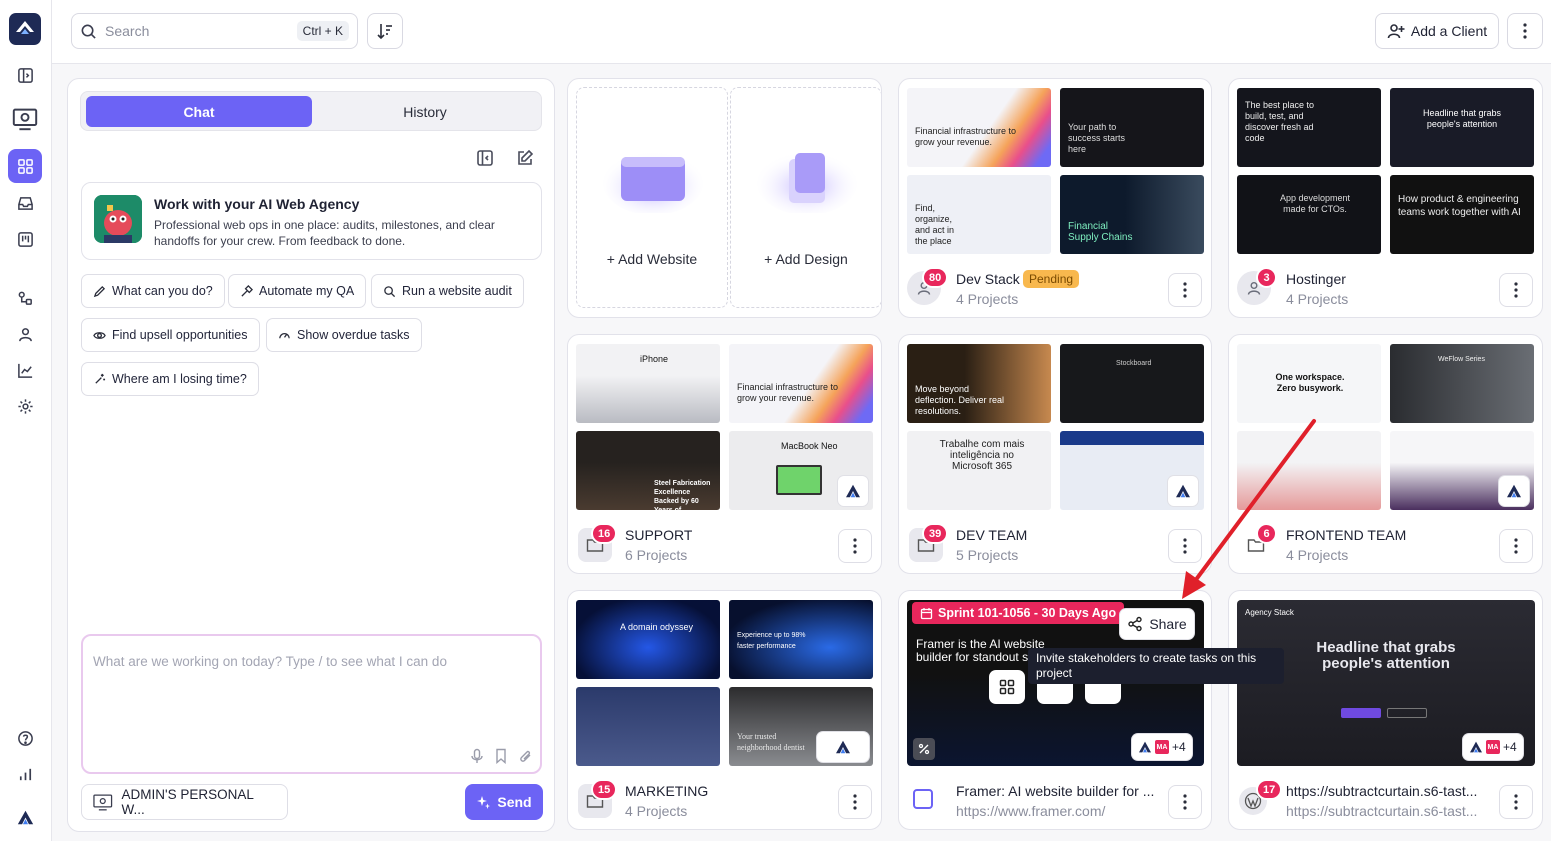 This screenshot has height=841, width=1551. I want to click on site-thumbnail: One workspace. Zero busywork., so click(1309, 383).